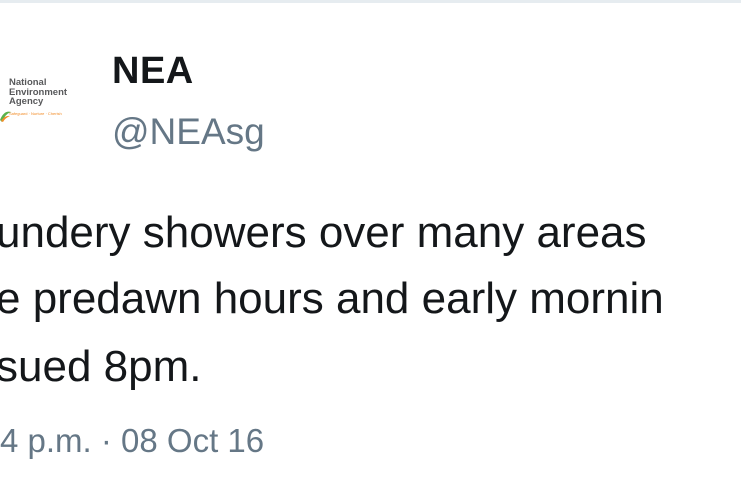 This screenshot has width=741, height=486. I want to click on tweet-timestamp: 4 p.m. · 08 Oct 16, so click(132, 441).